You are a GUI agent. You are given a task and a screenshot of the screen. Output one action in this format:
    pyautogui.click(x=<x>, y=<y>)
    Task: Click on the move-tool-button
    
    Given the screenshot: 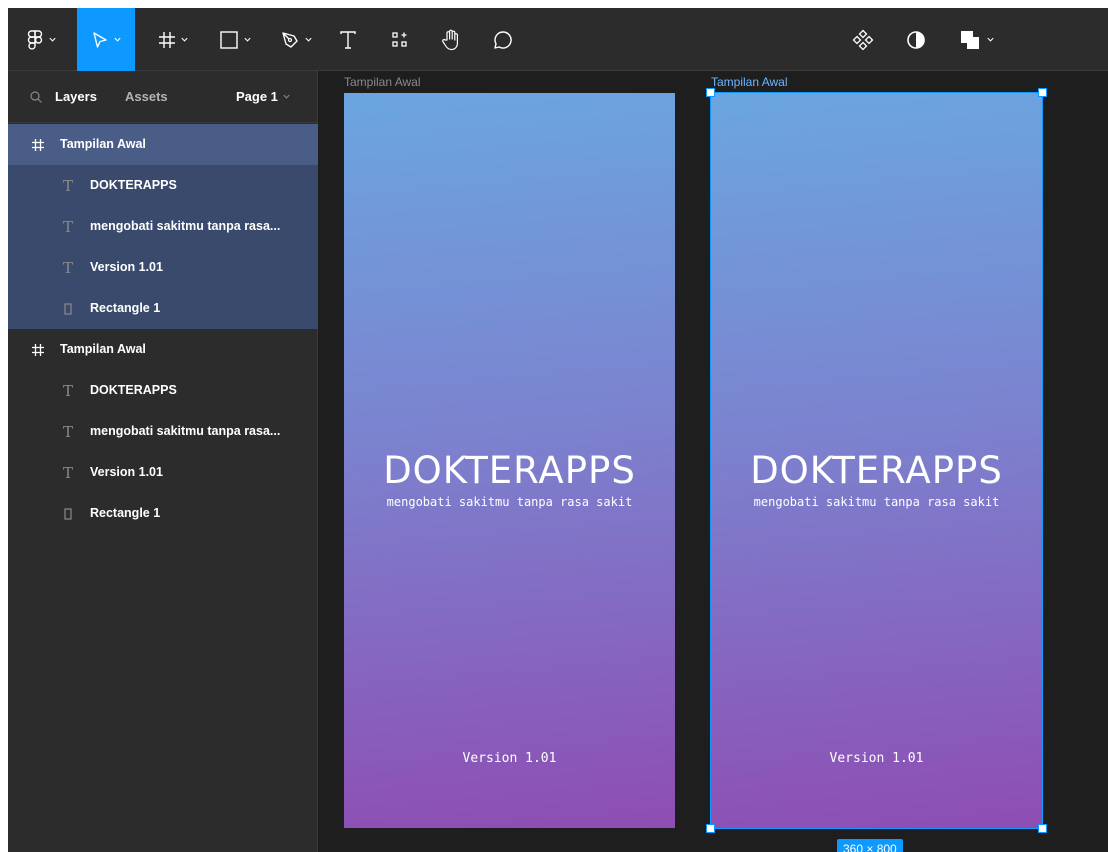 What is the action you would take?
    pyautogui.click(x=106, y=39)
    